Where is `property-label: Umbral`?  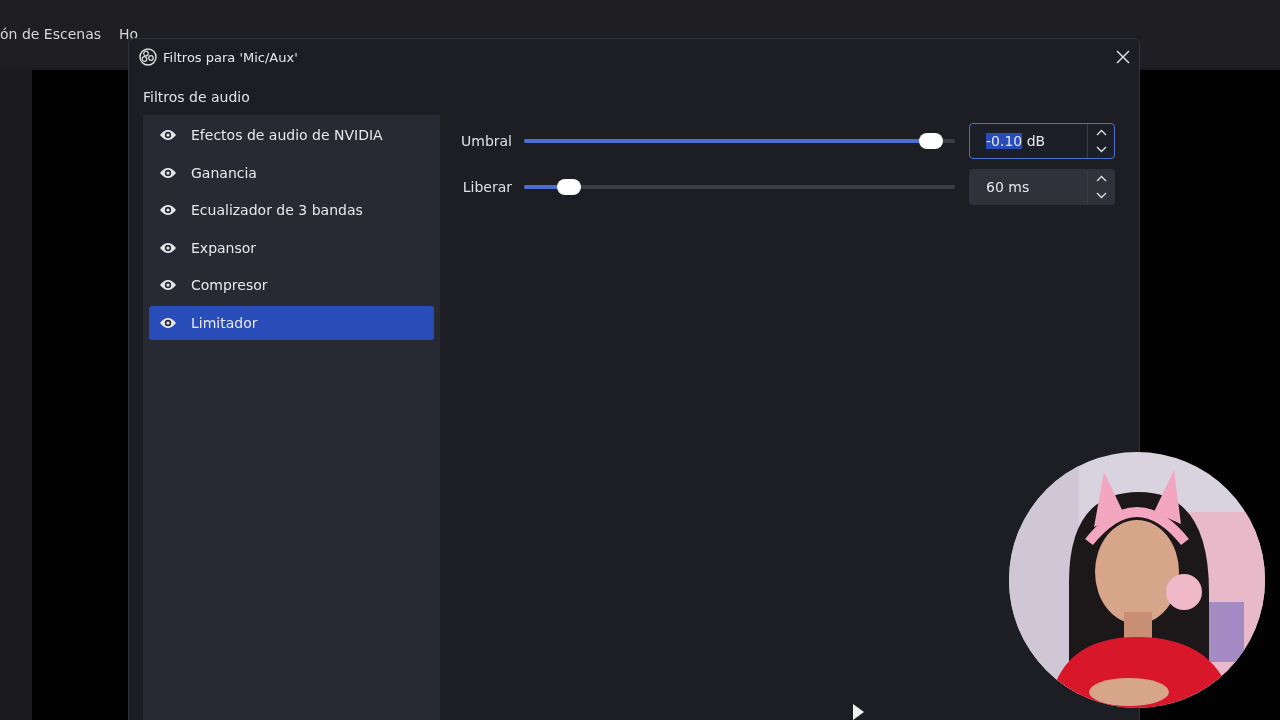 property-label: Umbral is located at coordinates (486, 141).